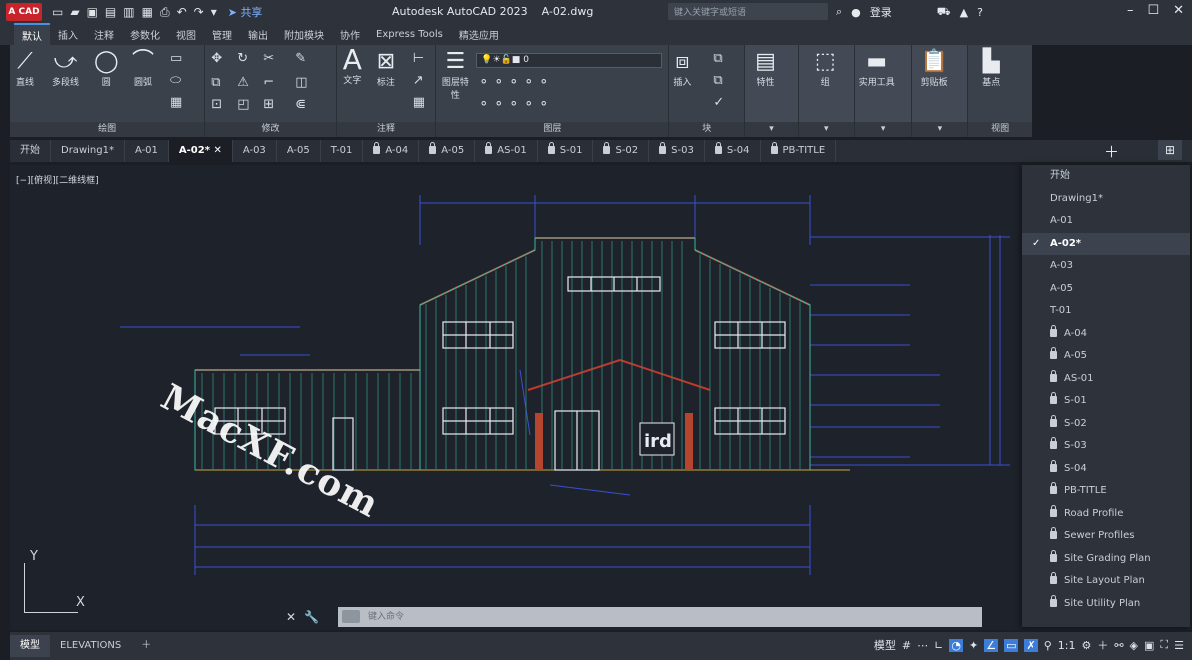 This screenshot has height=660, width=1192. Describe the element at coordinates (32, 34) in the screenshot. I see `ribbon-tab-0: 默认` at that location.